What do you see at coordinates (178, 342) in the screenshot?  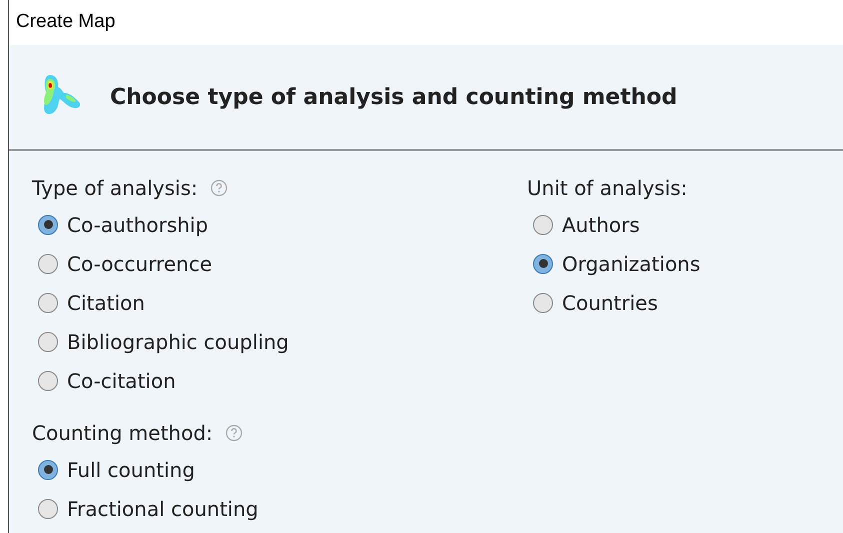 I see `option-label: Bibliographic coupling` at bounding box center [178, 342].